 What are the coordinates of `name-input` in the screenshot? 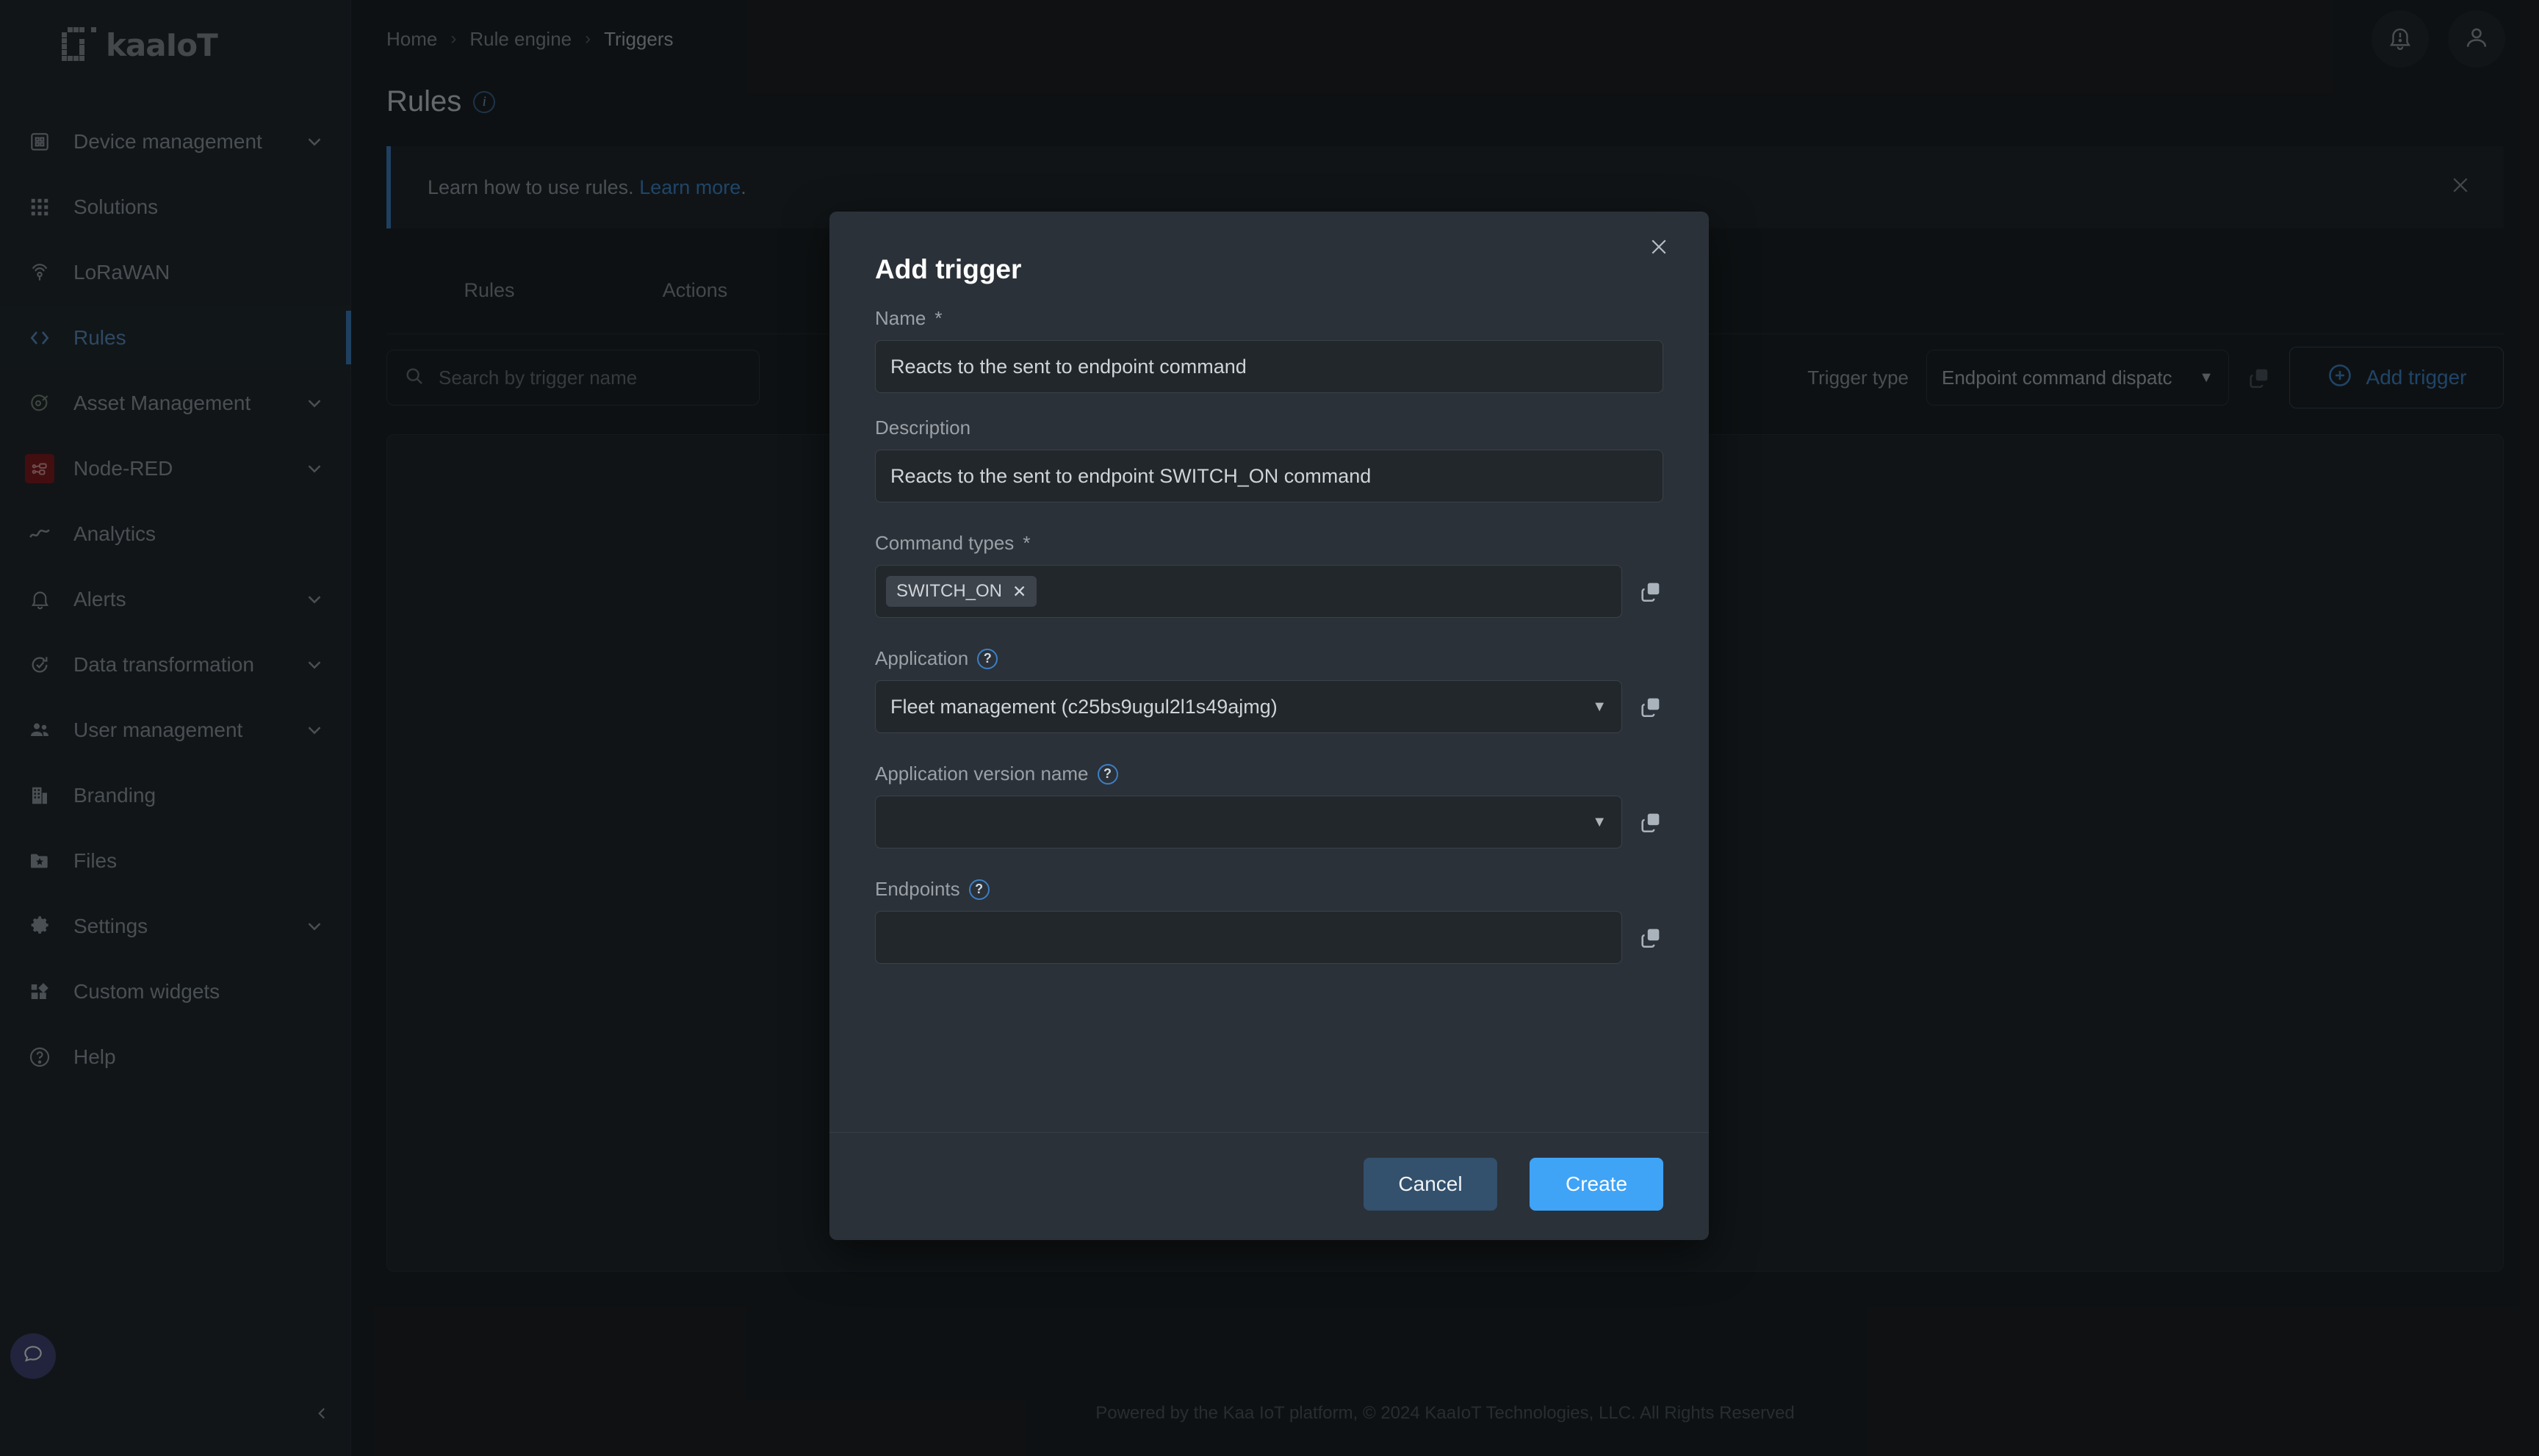 It's located at (1269, 366).